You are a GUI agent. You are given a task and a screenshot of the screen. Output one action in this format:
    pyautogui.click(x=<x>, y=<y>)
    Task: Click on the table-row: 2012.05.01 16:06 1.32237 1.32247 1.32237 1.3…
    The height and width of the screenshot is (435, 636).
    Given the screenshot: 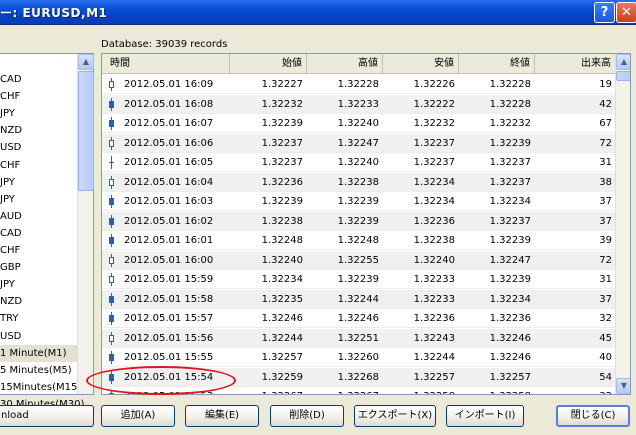 What is the action you would take?
    pyautogui.click(x=359, y=143)
    